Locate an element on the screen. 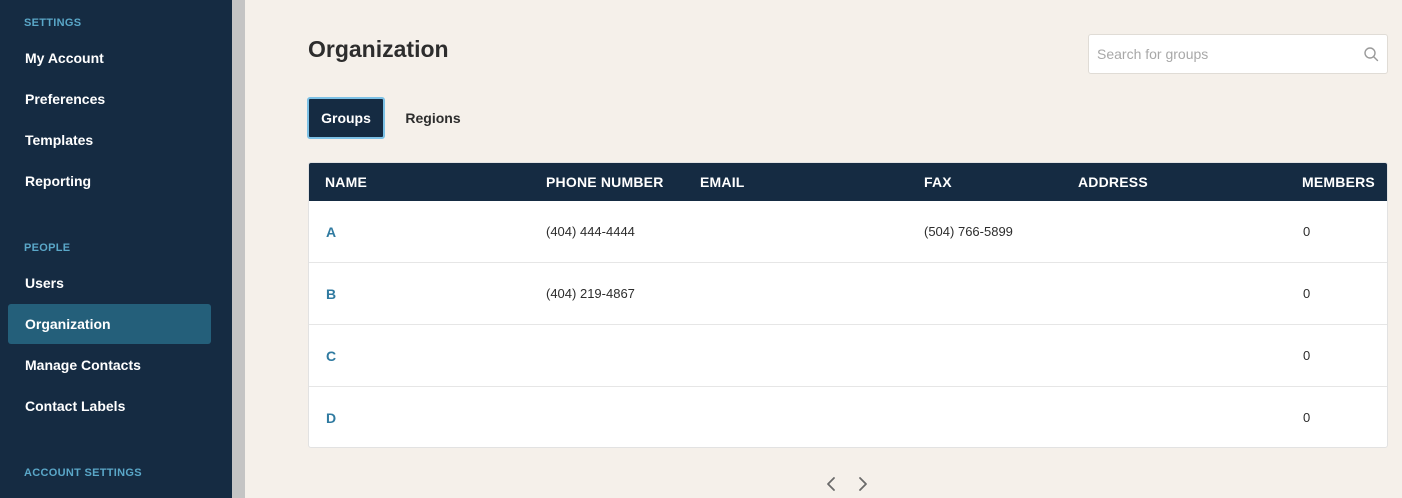 This screenshot has width=1402, height=498. column-header-phone-number: PHONE NUMBER is located at coordinates (605, 182).